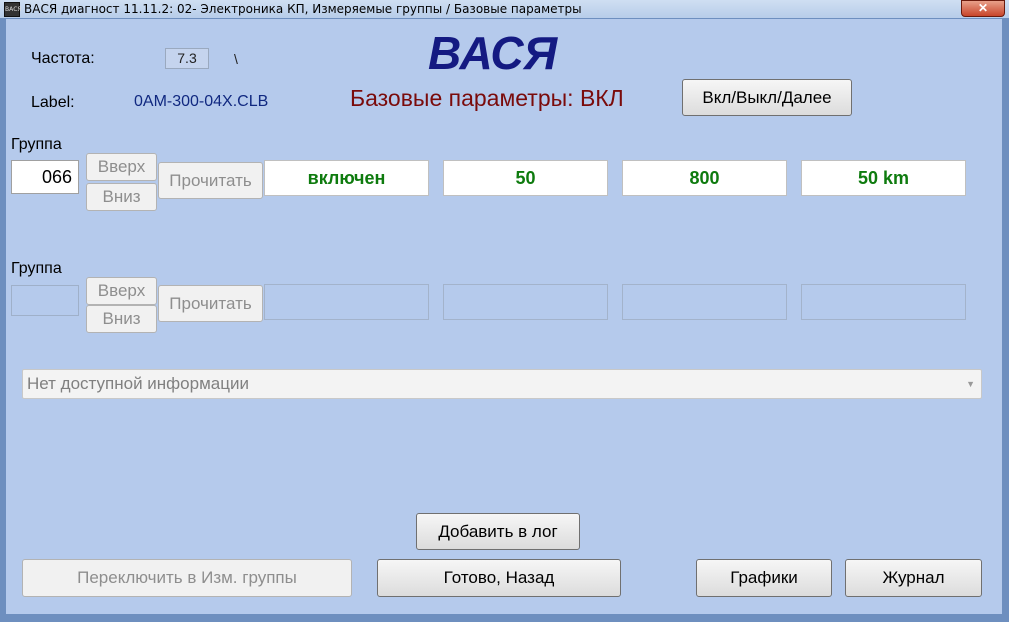 This screenshot has width=1009, height=622. Describe the element at coordinates (970, 384) in the screenshot. I see `chevron-down-icon: ▼` at that location.